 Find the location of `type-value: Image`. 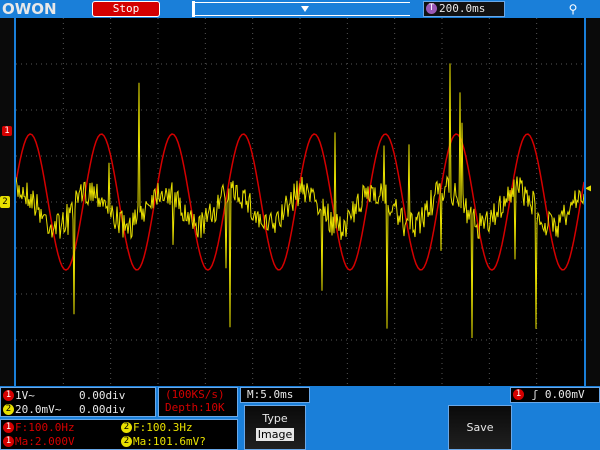

type-value: Image is located at coordinates (275, 434).